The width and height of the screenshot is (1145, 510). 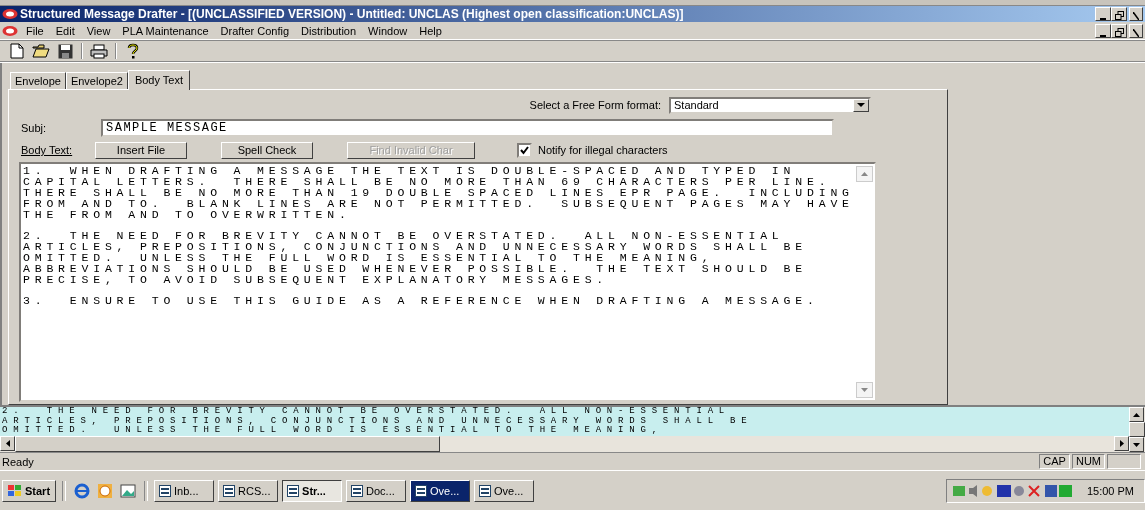 I want to click on tab: Envelope, so click(x=38, y=80).